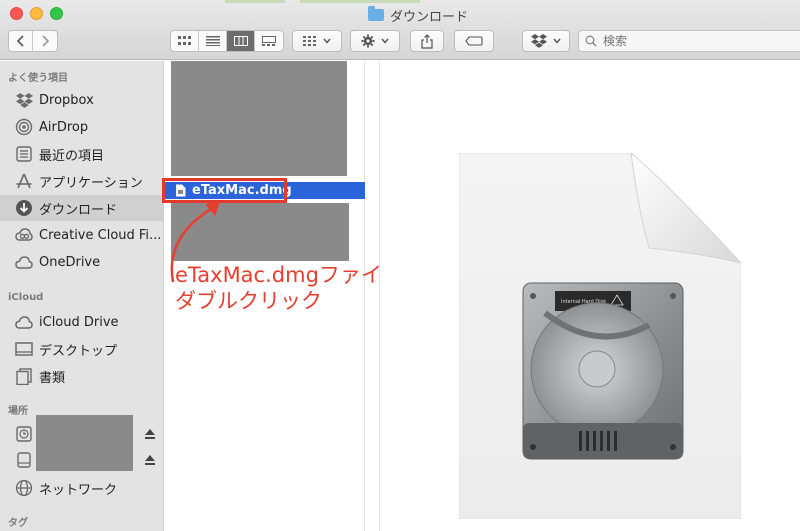  I want to click on sidebar-item-label: ネットワーク, so click(78, 490).